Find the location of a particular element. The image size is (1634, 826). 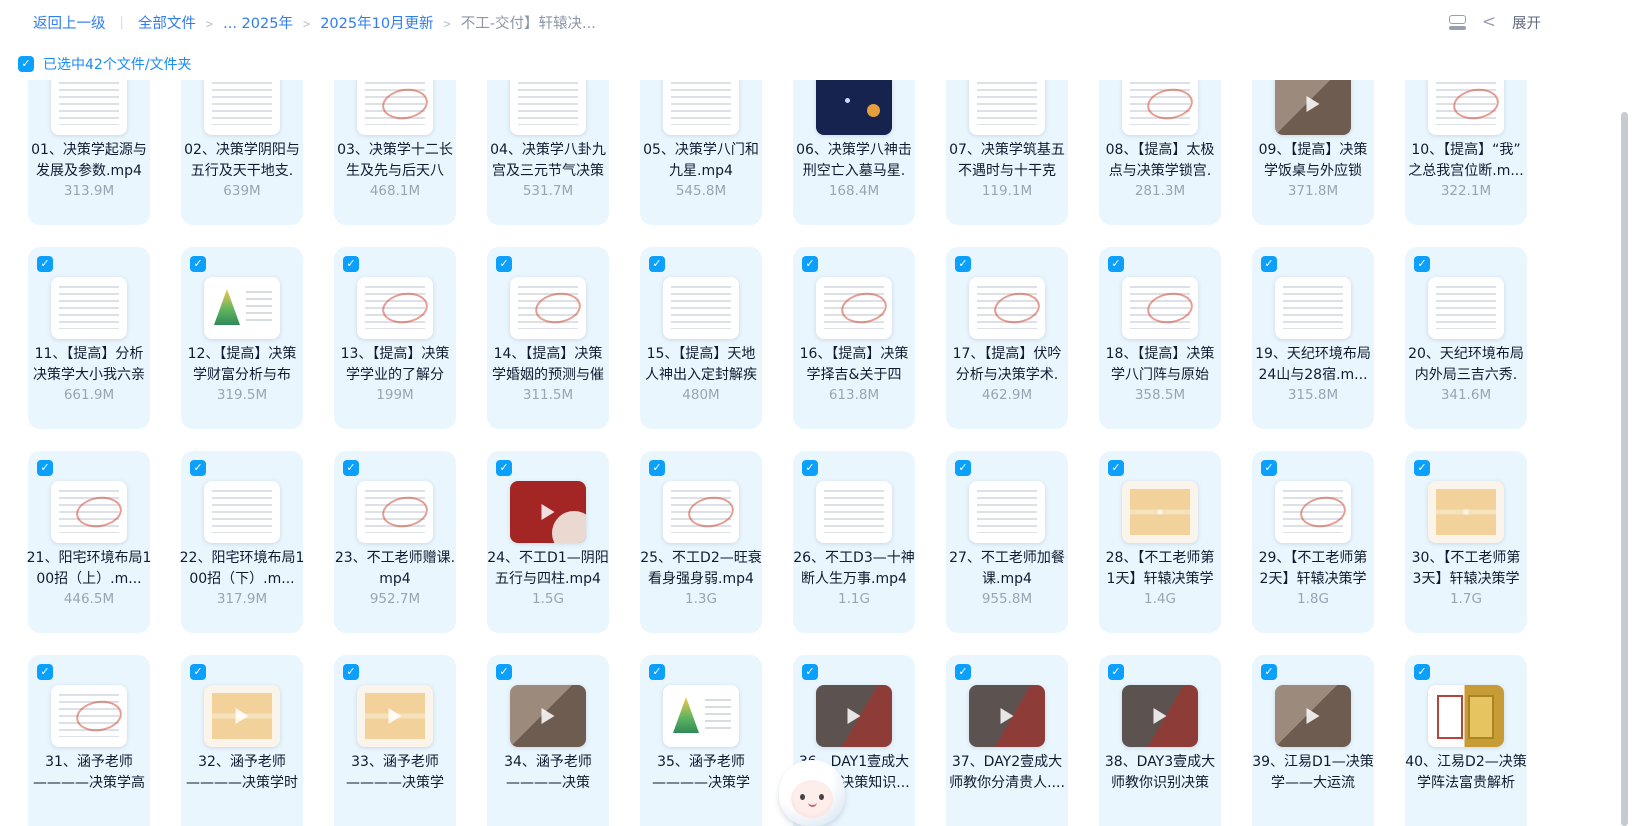

file-name: 03、决策学十二长 生及先与后天八 is located at coordinates (395, 161).